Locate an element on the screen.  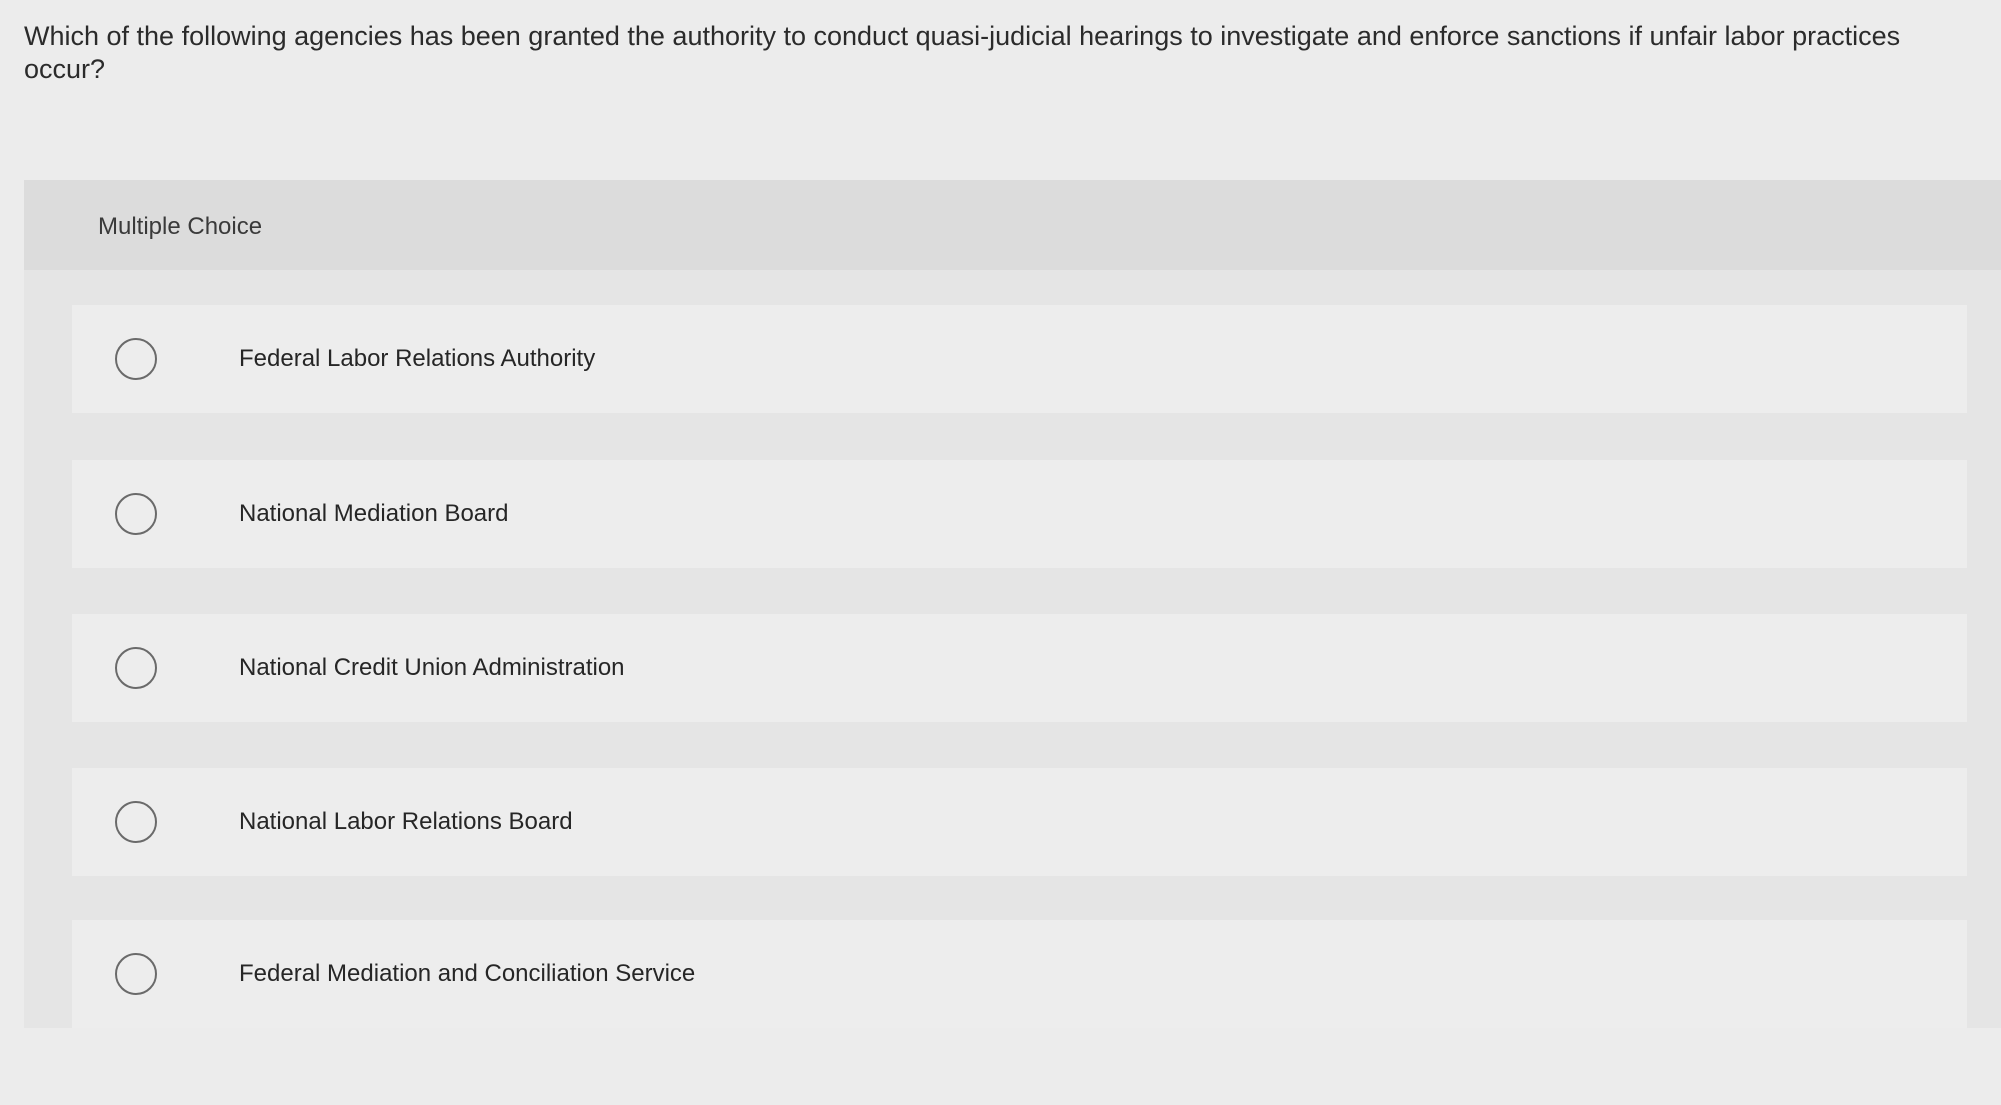
multiple-choice-header: Multiple Choice is located at coordinates (1012, 225).